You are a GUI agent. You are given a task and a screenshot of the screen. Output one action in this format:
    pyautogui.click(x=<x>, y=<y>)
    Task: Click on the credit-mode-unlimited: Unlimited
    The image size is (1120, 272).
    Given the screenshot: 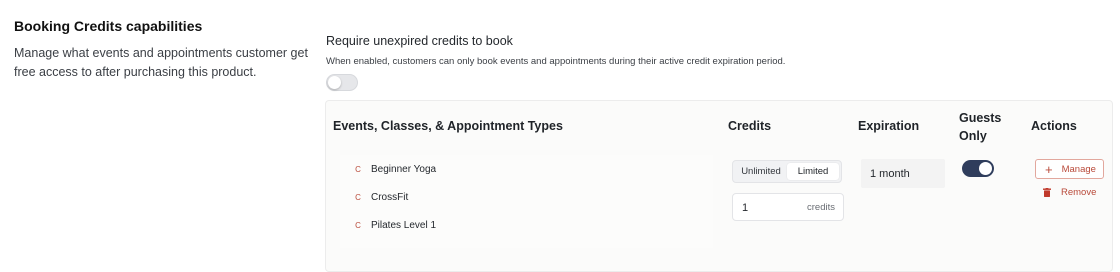 What is the action you would take?
    pyautogui.click(x=761, y=171)
    